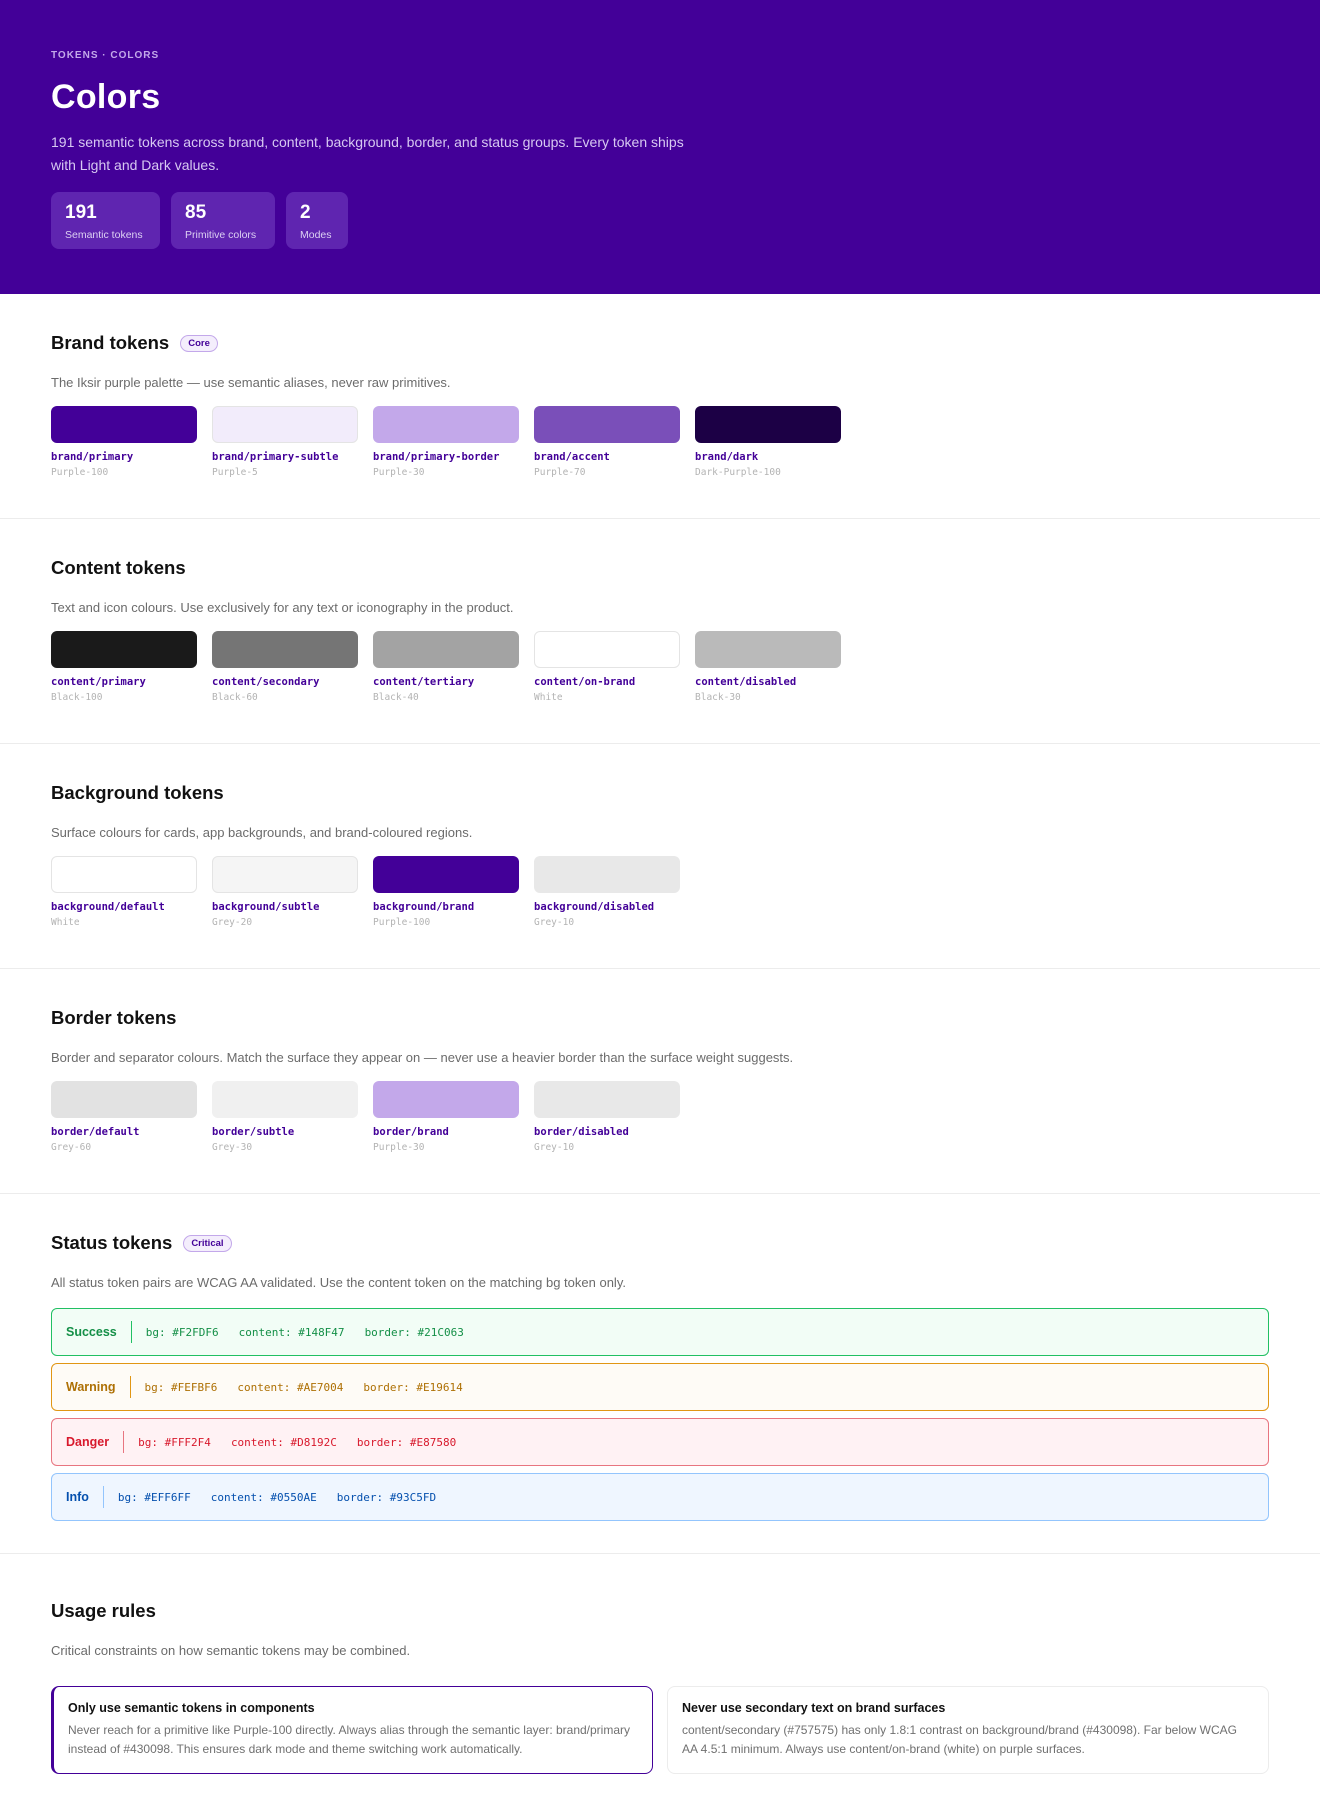  Describe the element at coordinates (738, 472) in the screenshot. I see `token-primitive: Dark-Purple-100` at that location.